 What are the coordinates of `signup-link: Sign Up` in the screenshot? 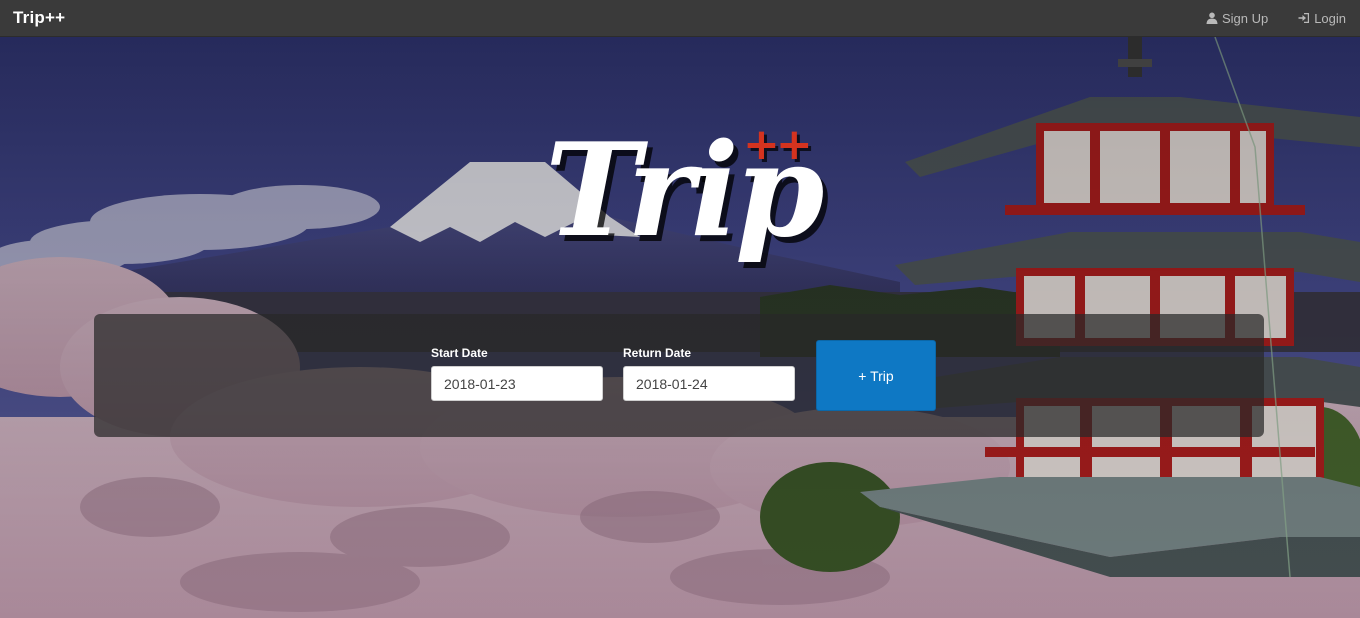 It's located at (1237, 18).